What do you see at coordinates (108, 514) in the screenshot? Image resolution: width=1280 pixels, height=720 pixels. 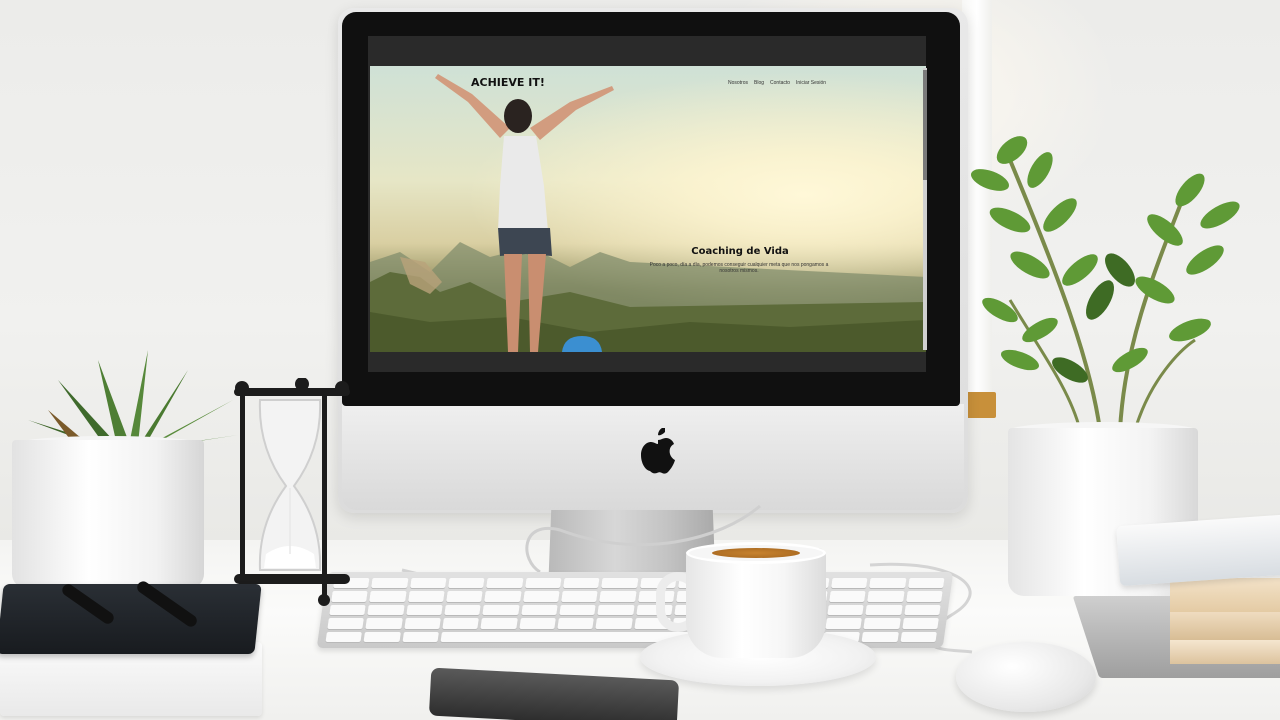 I see `left-plant-pot` at bounding box center [108, 514].